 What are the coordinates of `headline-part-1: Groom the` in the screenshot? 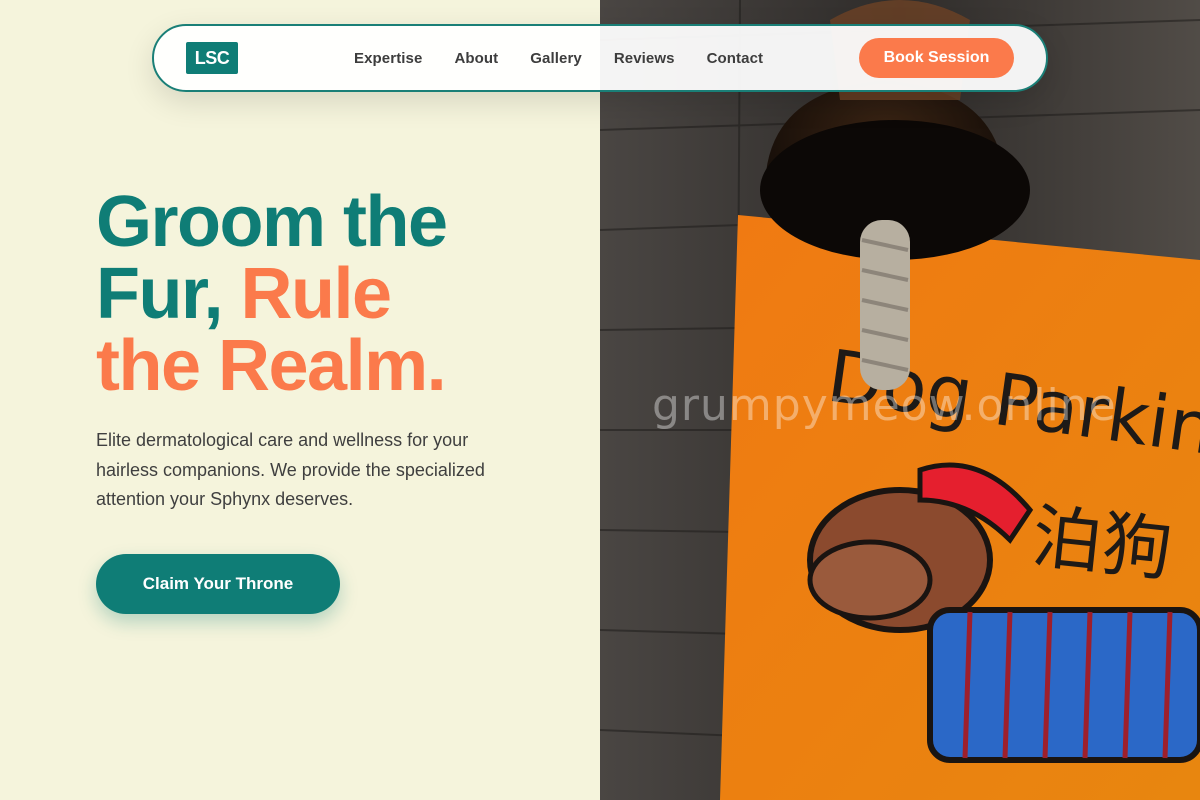 It's located at (272, 222).